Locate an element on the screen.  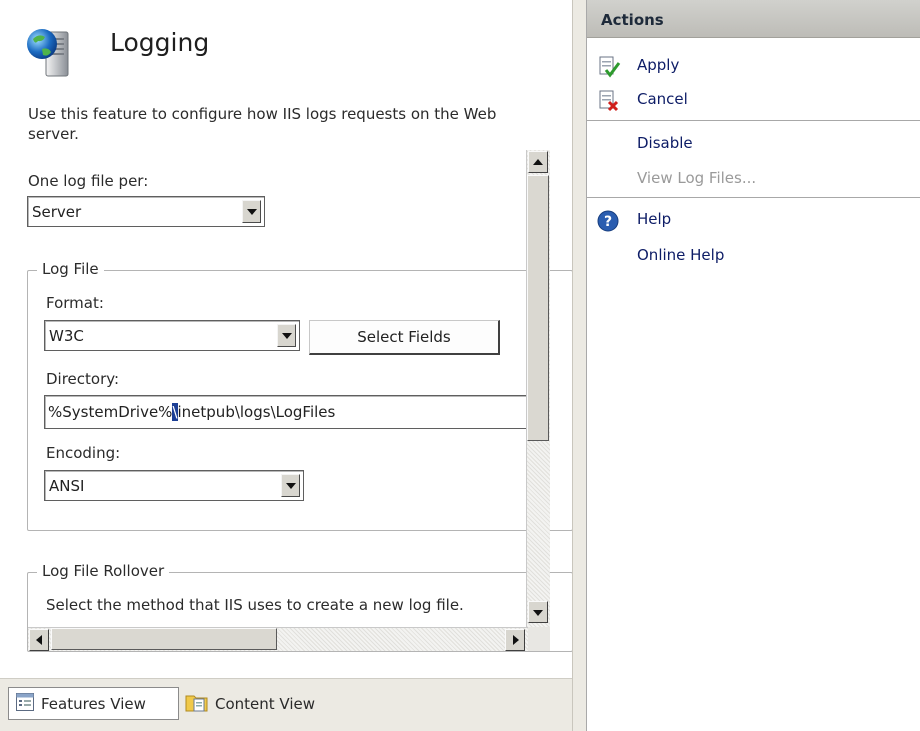
scroll-right-button is located at coordinates (515, 640).